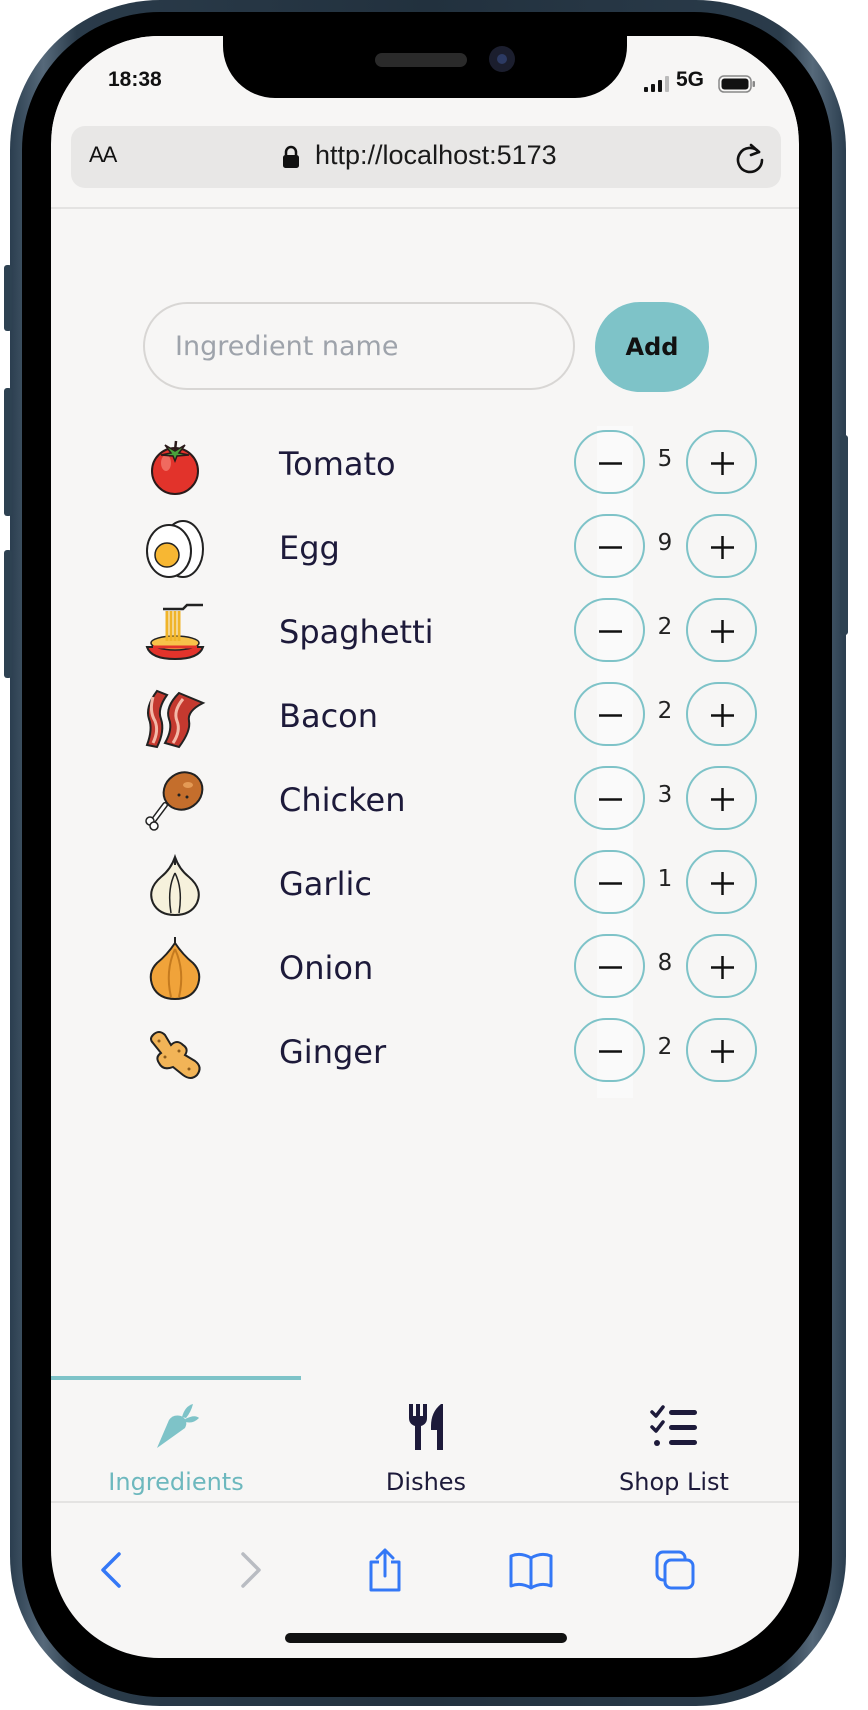 The height and width of the screenshot is (1710, 868). Describe the element at coordinates (531, 1570) in the screenshot. I see `bookmarks-icon` at that location.